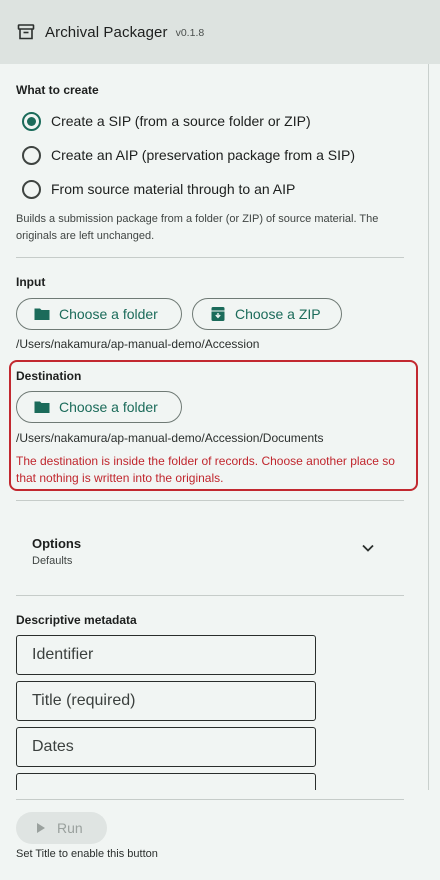 The width and height of the screenshot is (440, 880). I want to click on input-choose-folder-button: Choose a folder, so click(99, 314).